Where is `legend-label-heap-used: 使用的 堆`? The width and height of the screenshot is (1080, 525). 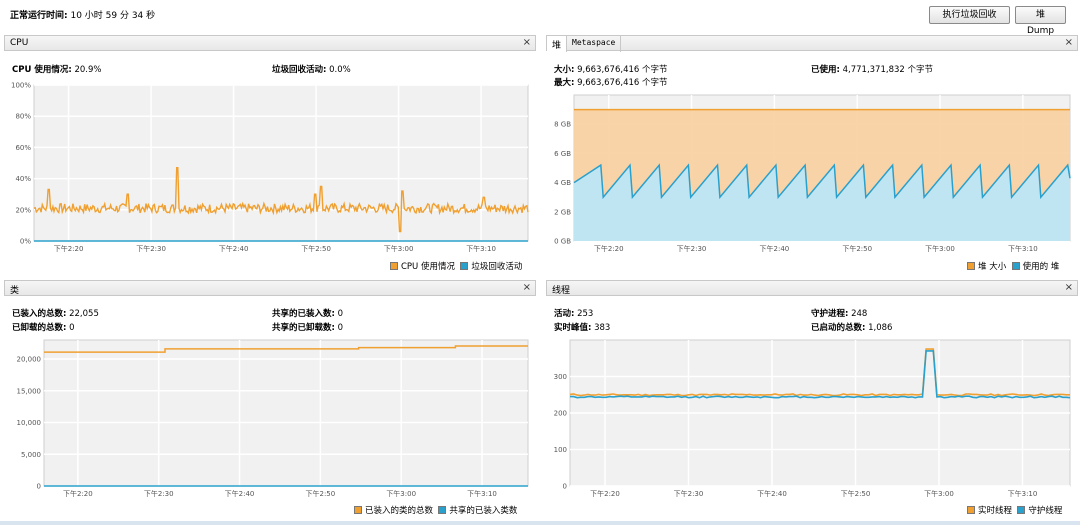 legend-label-heap-used: 使用的 堆 is located at coordinates (1041, 267).